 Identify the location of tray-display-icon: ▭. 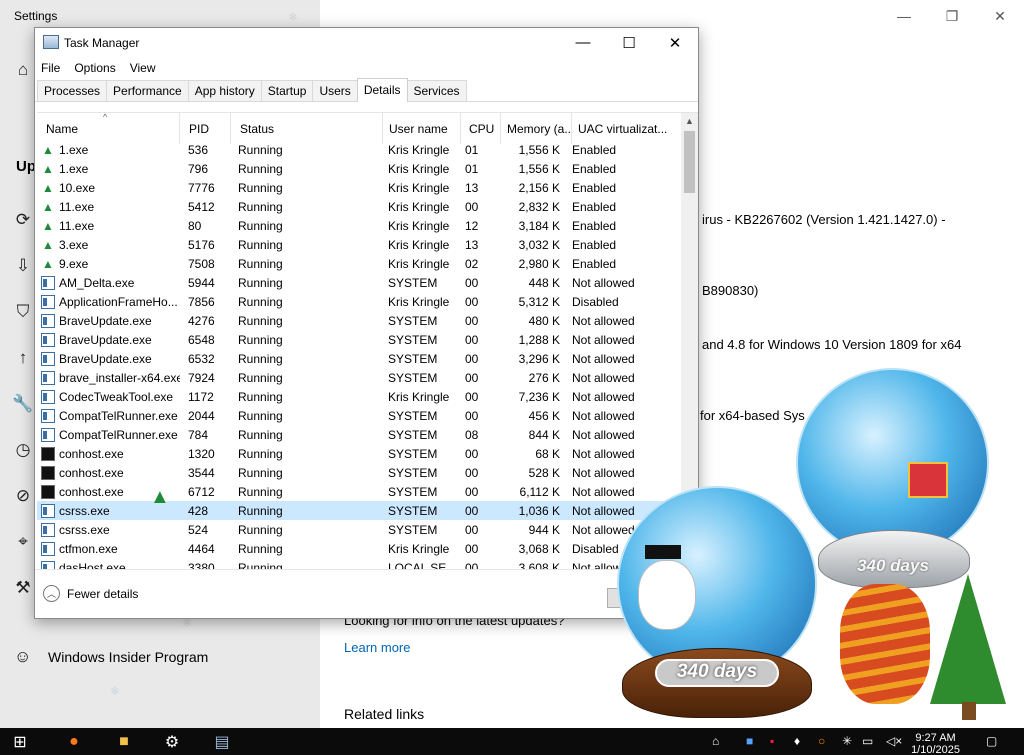
(867, 741).